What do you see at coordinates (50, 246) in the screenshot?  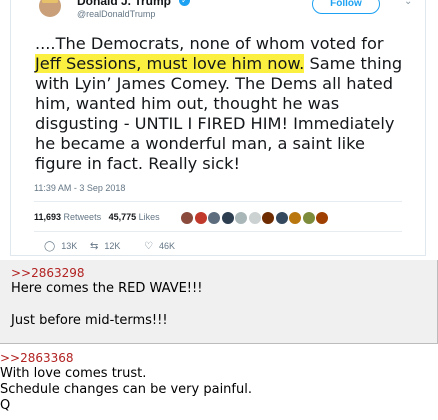 I see `reply-icon: ◯` at bounding box center [50, 246].